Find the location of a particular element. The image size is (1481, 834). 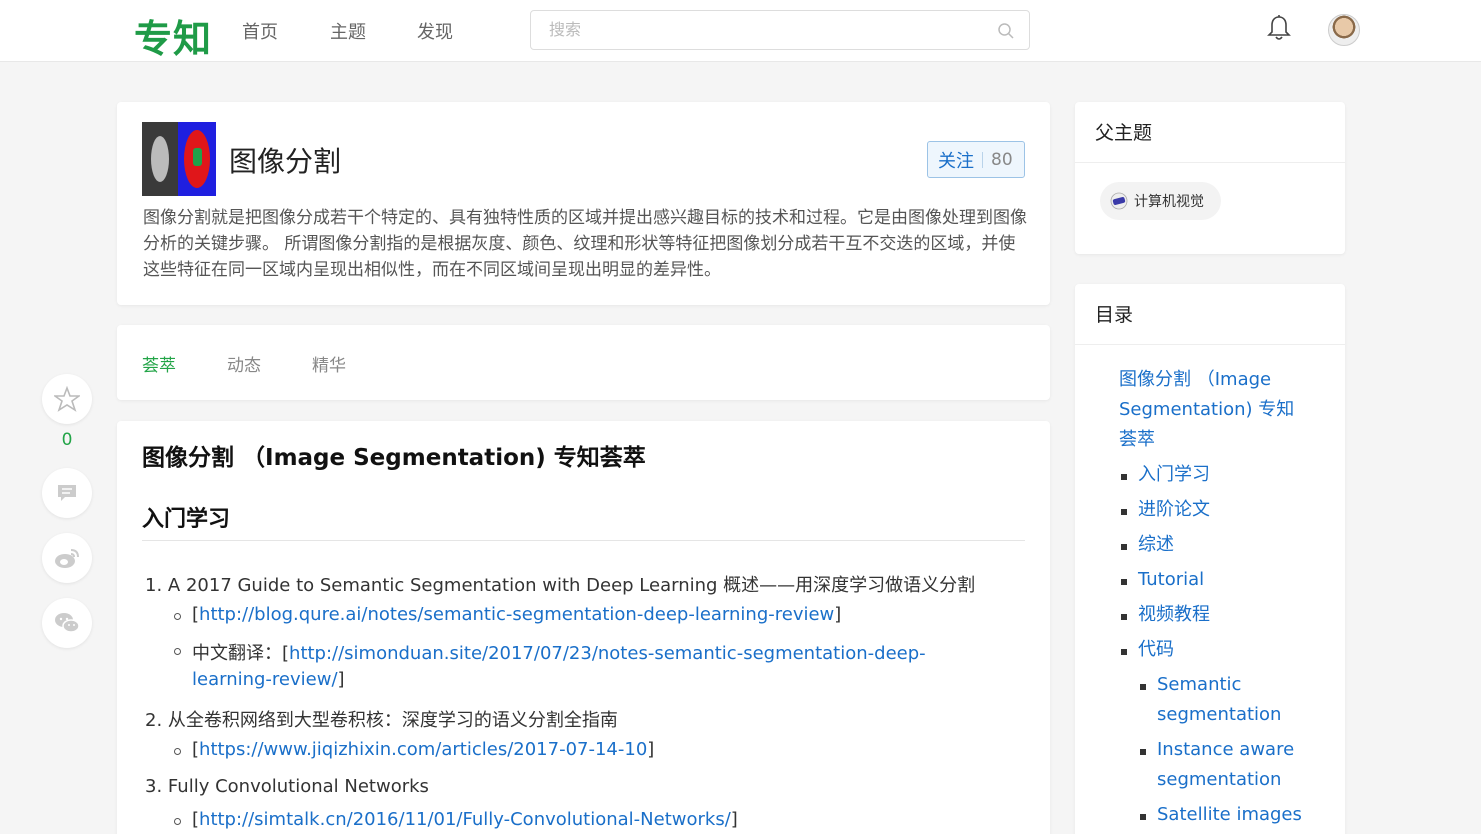

tab-activity: 动态 is located at coordinates (244, 363).